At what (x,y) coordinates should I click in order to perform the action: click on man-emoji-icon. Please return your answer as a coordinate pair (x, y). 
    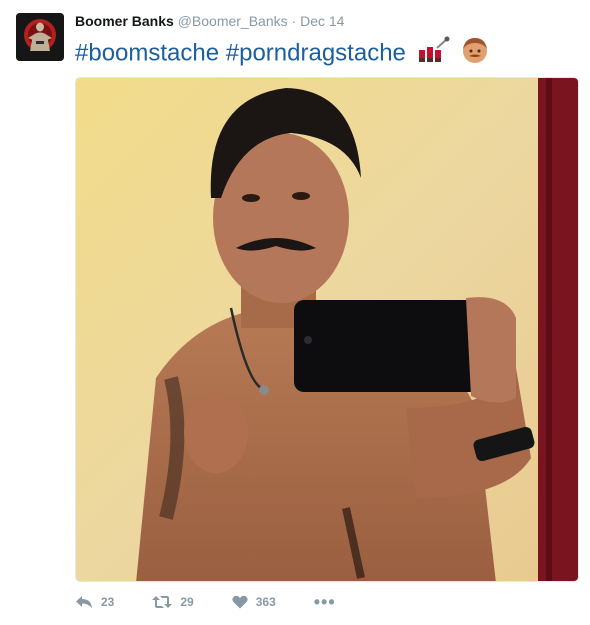
    Looking at the image, I should click on (475, 54).